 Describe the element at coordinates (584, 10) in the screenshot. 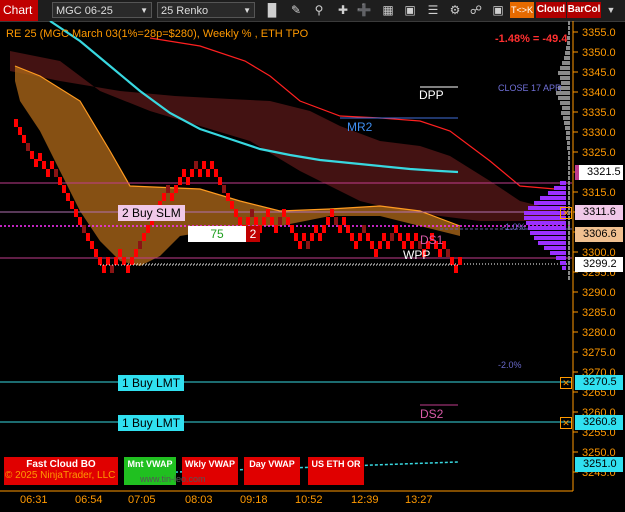

I see `barcol-button: BarCol` at that location.